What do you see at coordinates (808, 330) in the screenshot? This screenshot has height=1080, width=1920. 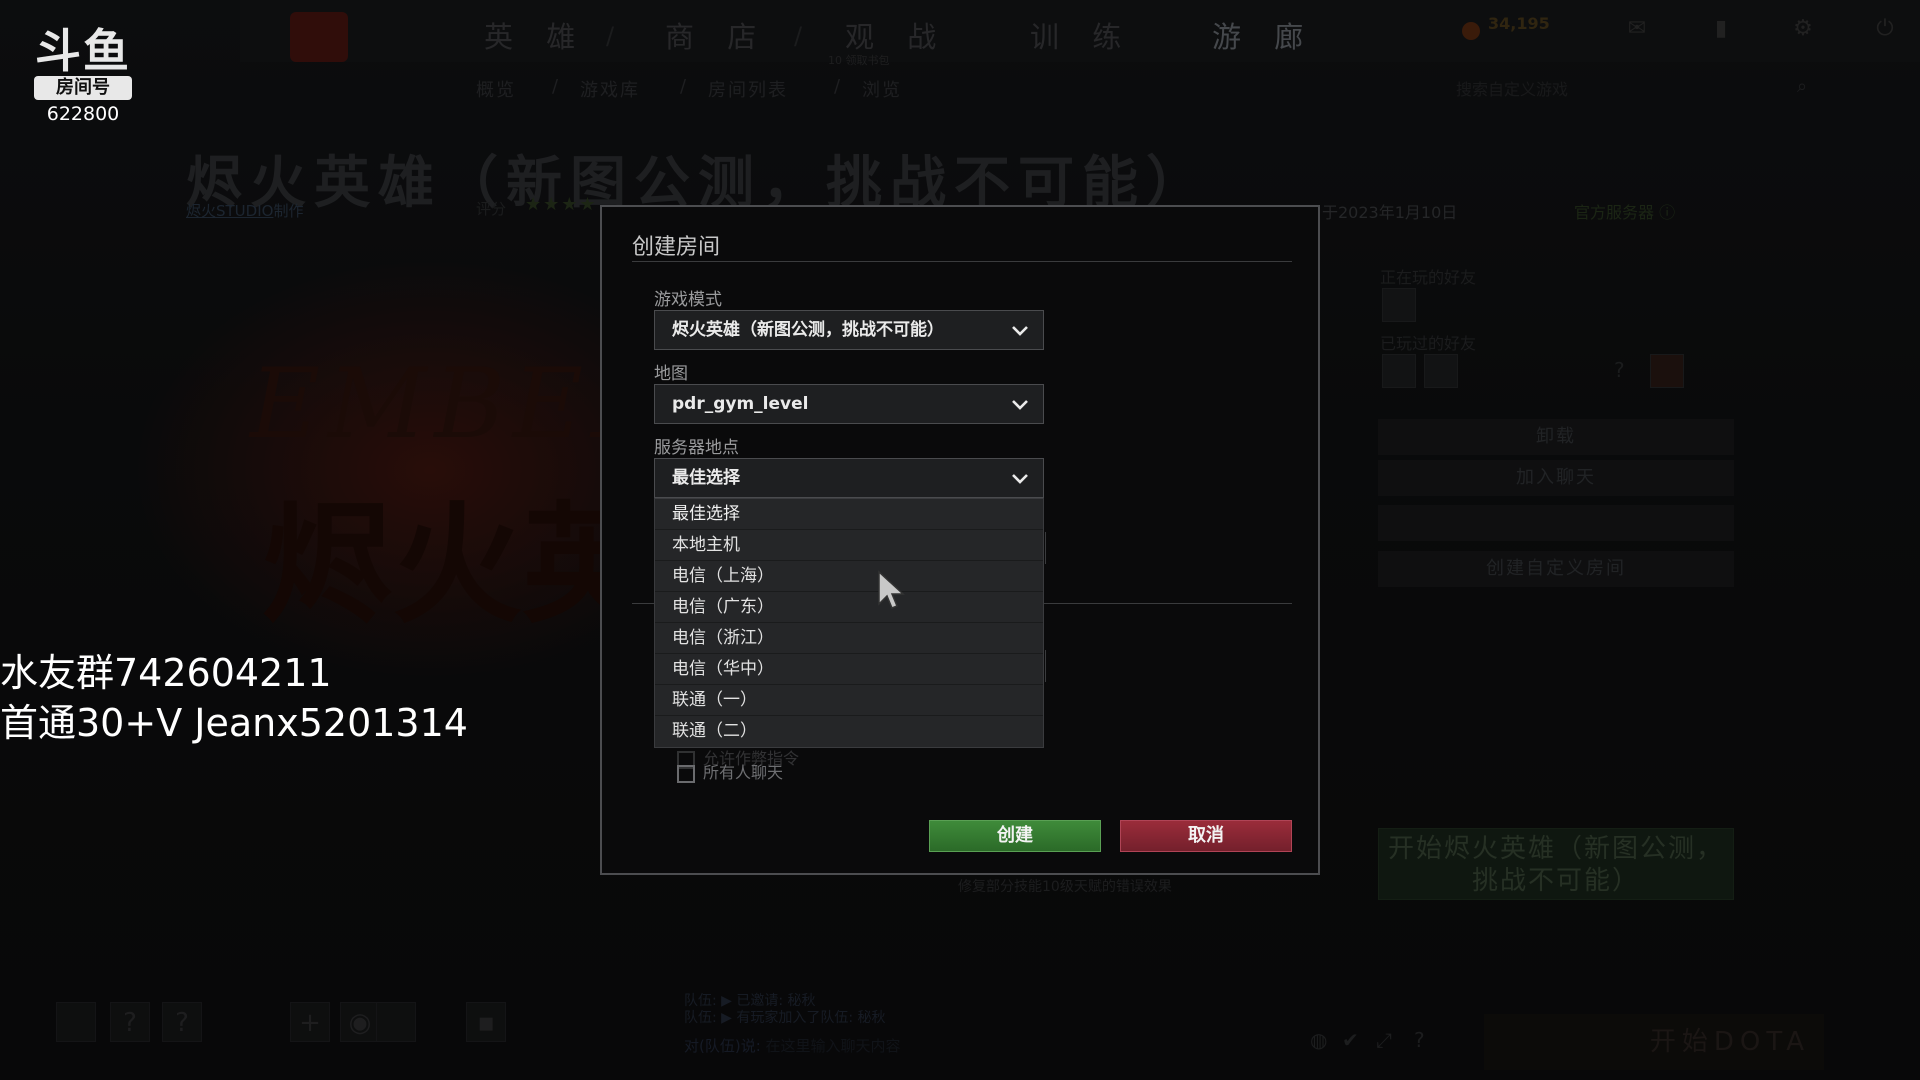 I see `game-mode-value: 烬火英雄（新图公测，挑战不可能）` at bounding box center [808, 330].